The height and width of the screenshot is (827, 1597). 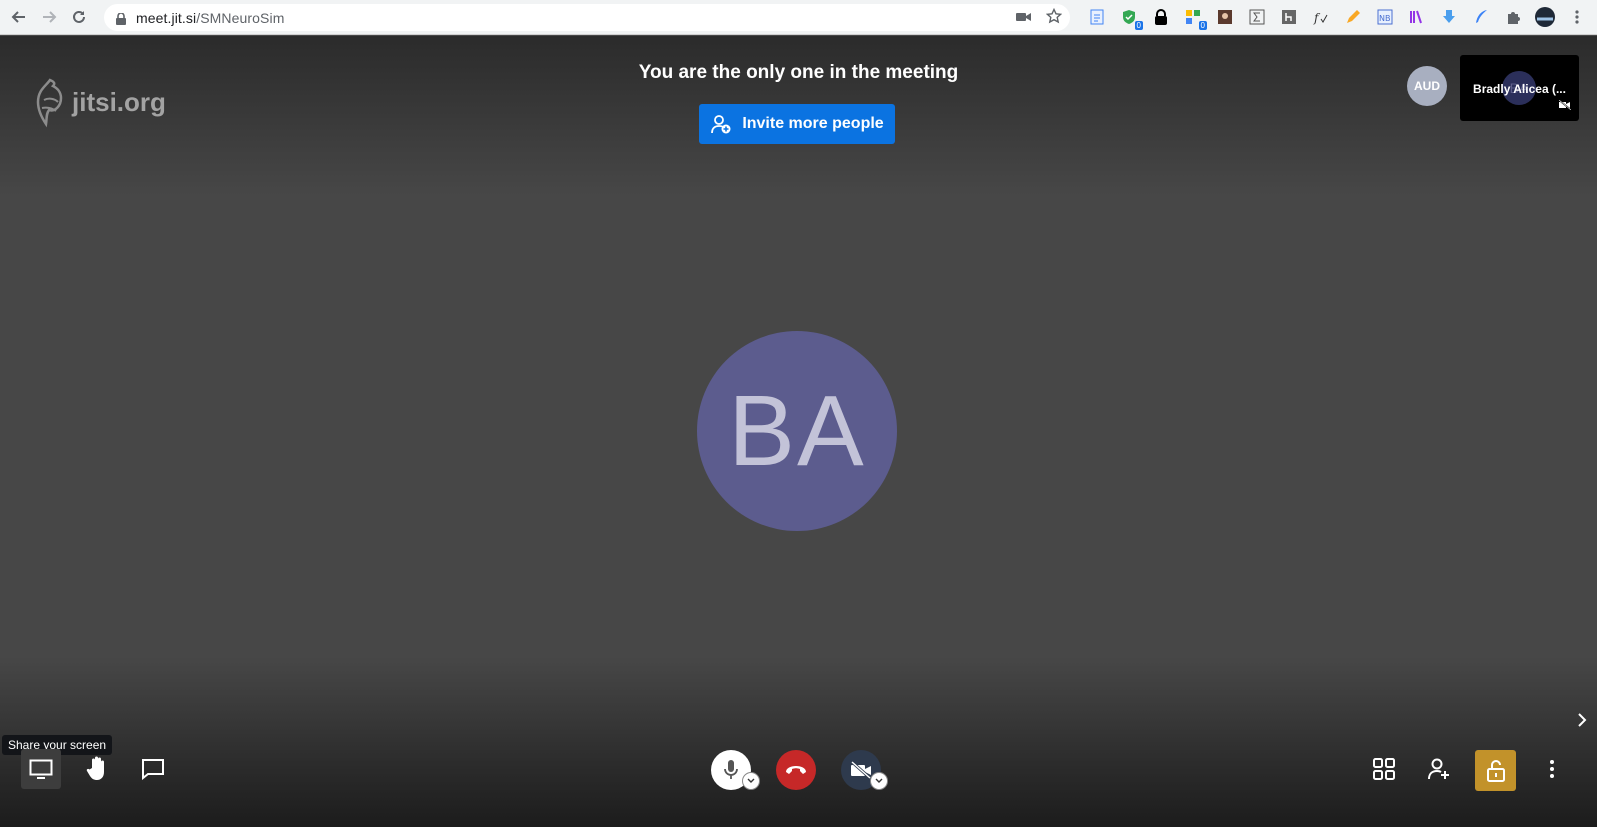 I want to click on hangup-icon, so click(x=796, y=770).